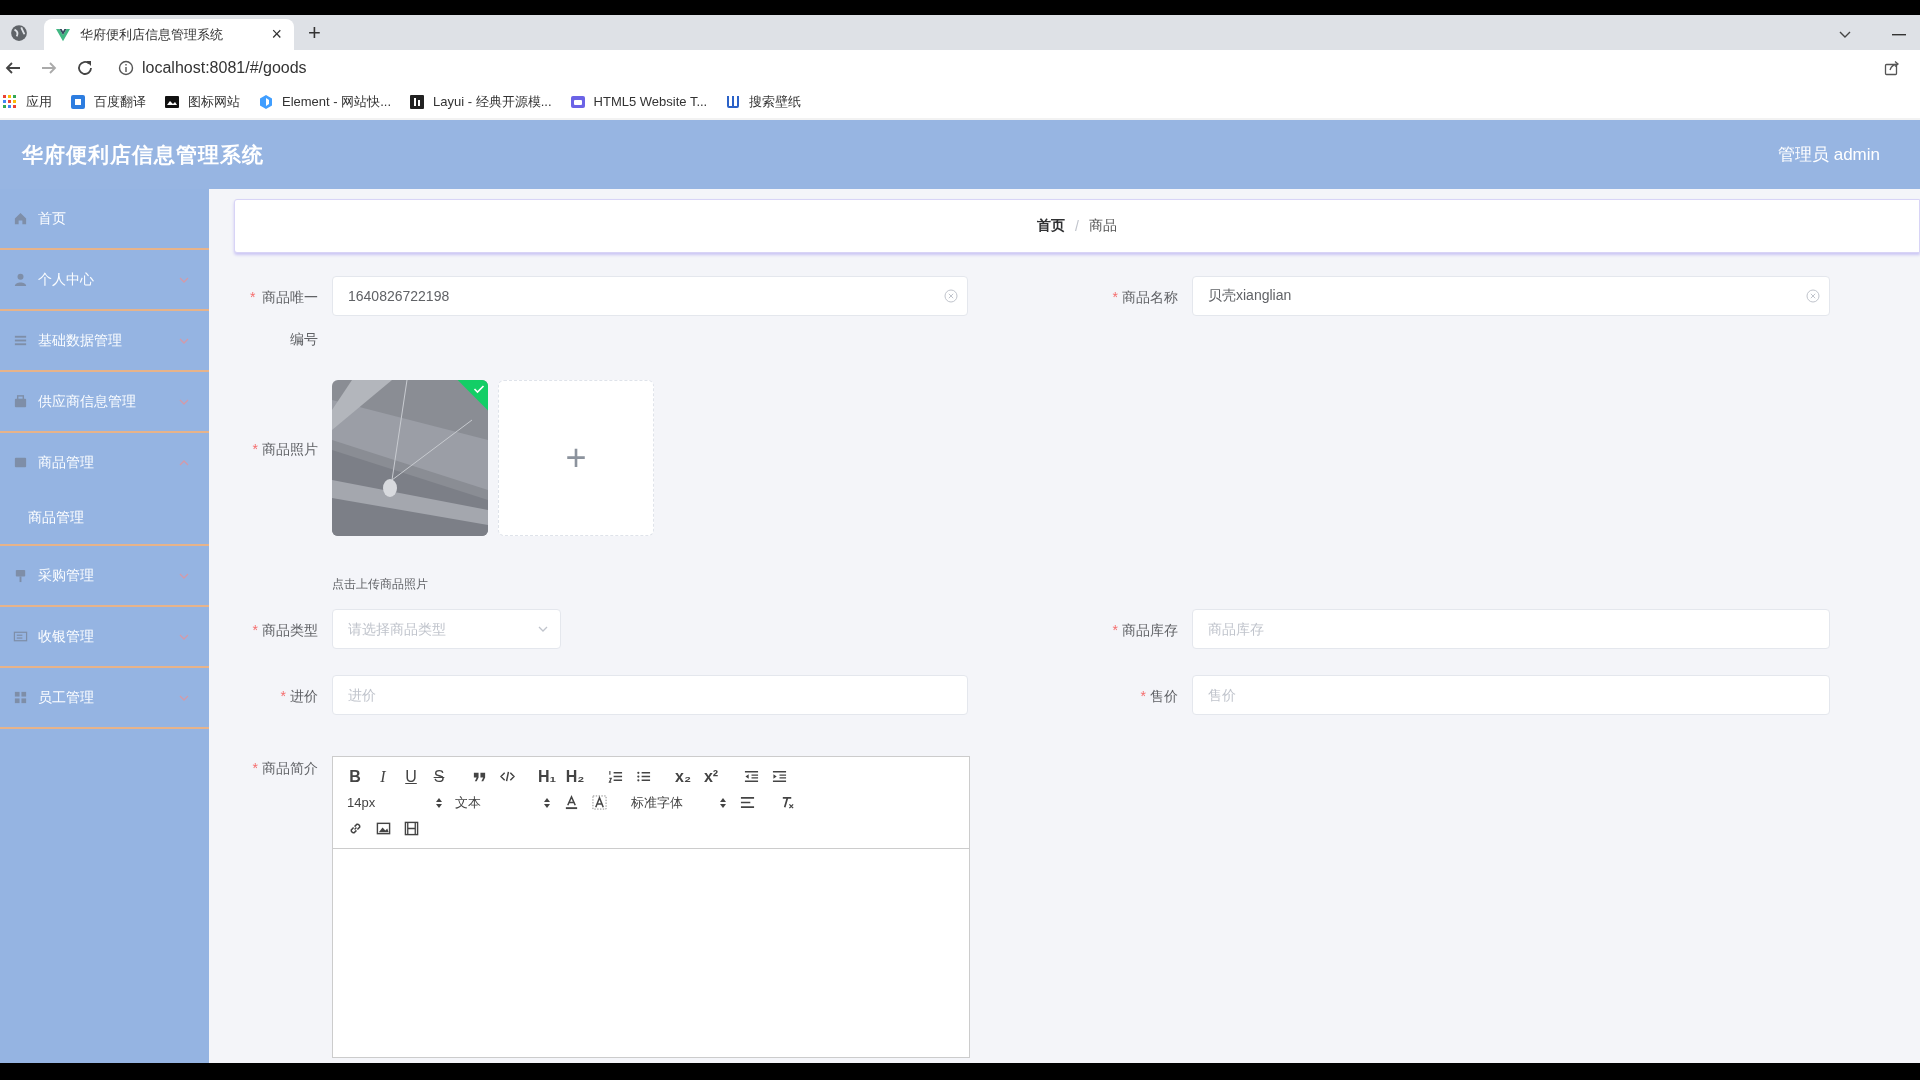  What do you see at coordinates (20, 340) in the screenshot?
I see `list-icon` at bounding box center [20, 340].